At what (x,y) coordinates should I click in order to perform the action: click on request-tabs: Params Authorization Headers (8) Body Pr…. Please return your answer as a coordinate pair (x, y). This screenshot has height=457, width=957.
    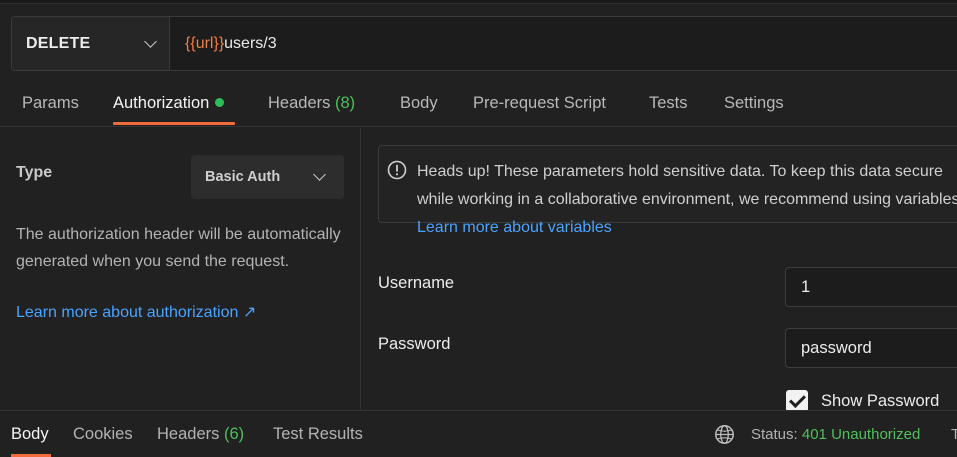
    Looking at the image, I should click on (478, 104).